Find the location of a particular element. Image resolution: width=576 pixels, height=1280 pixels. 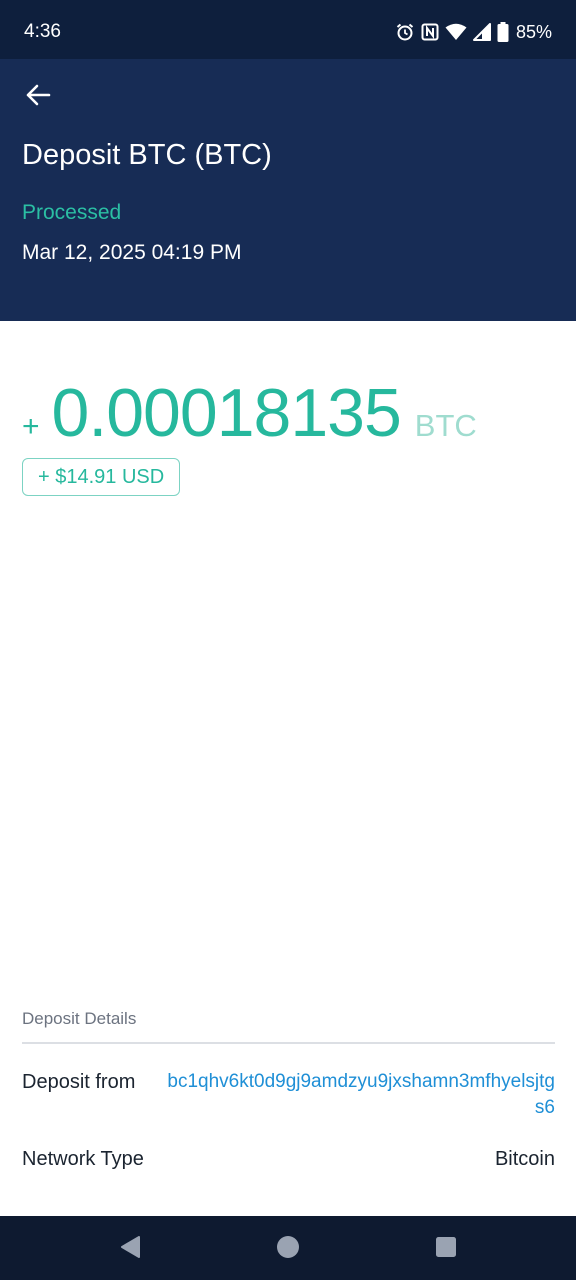

usd-value-badge: + $14.91 USD is located at coordinates (101, 477).